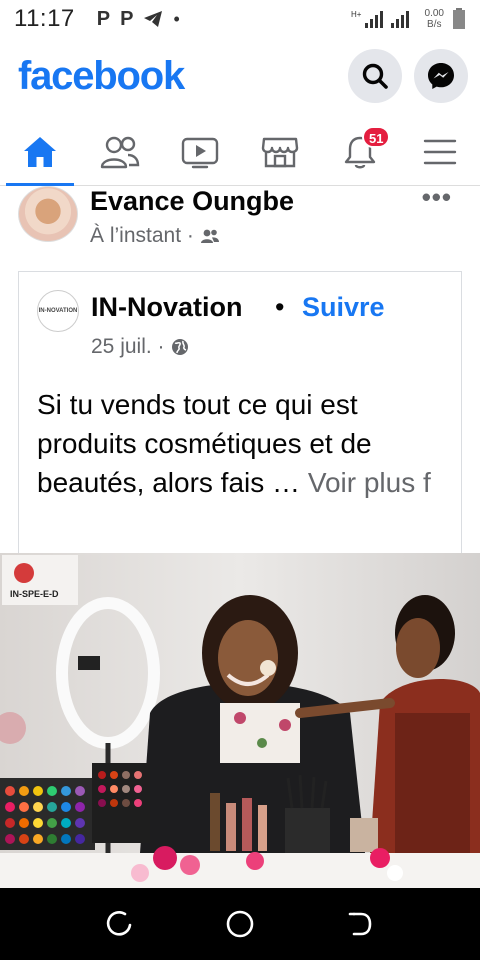 The height and width of the screenshot is (960, 480). What do you see at coordinates (58, 311) in the screenshot?
I see `page-logo: IN-NOVATION` at bounding box center [58, 311].